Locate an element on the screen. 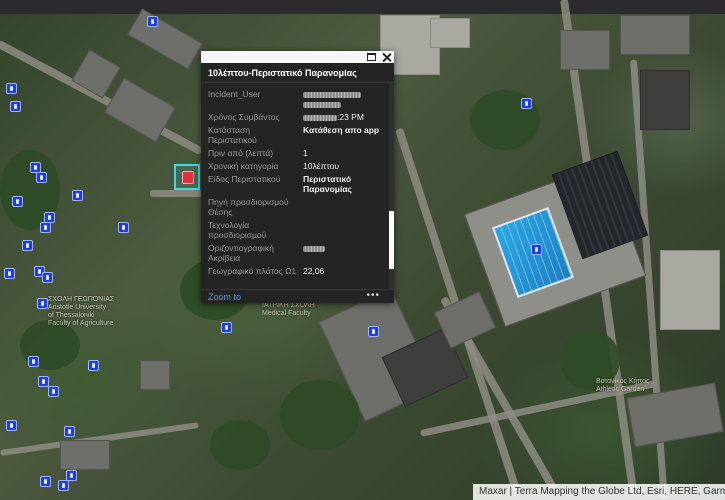 The image size is (725, 500). scrollbar-thumb is located at coordinates (391, 240).